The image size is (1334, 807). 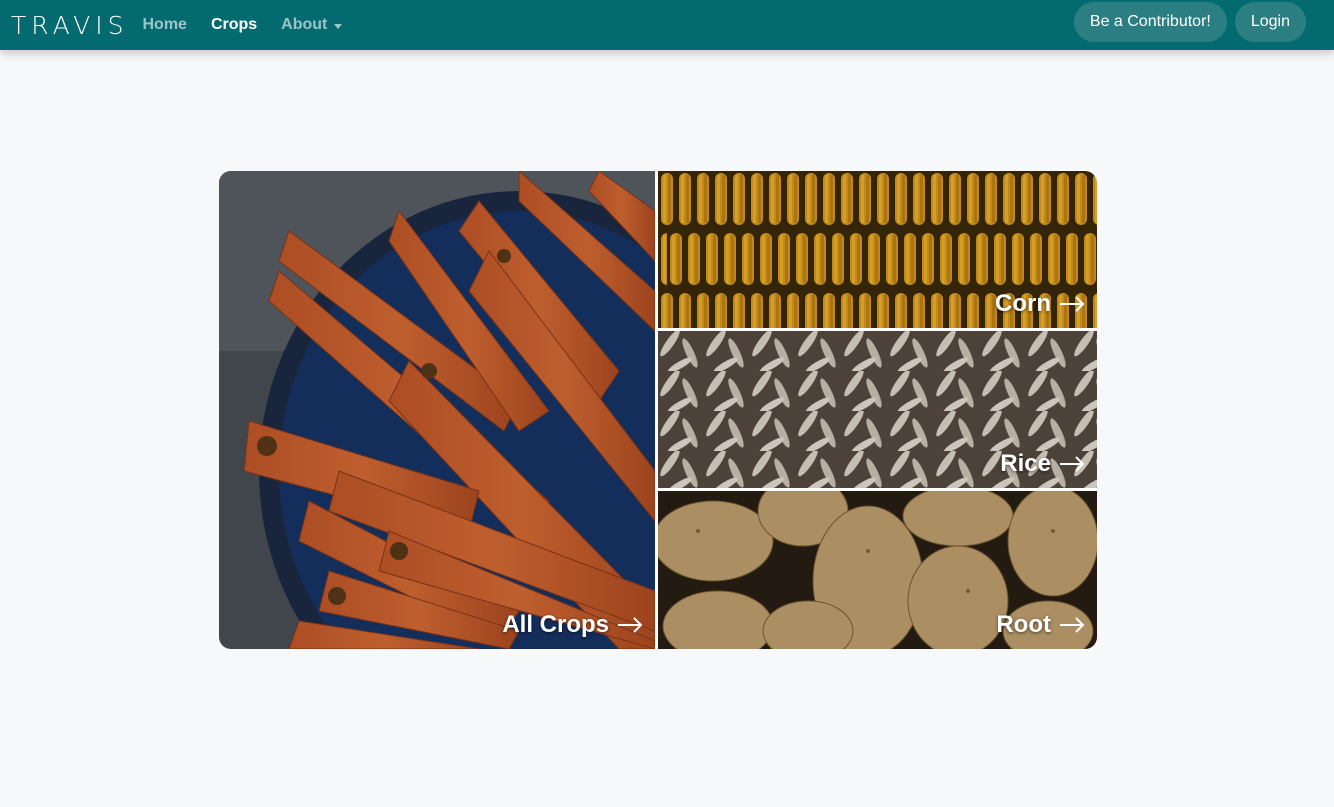 I want to click on root-label: Root, so click(x=1023, y=624).